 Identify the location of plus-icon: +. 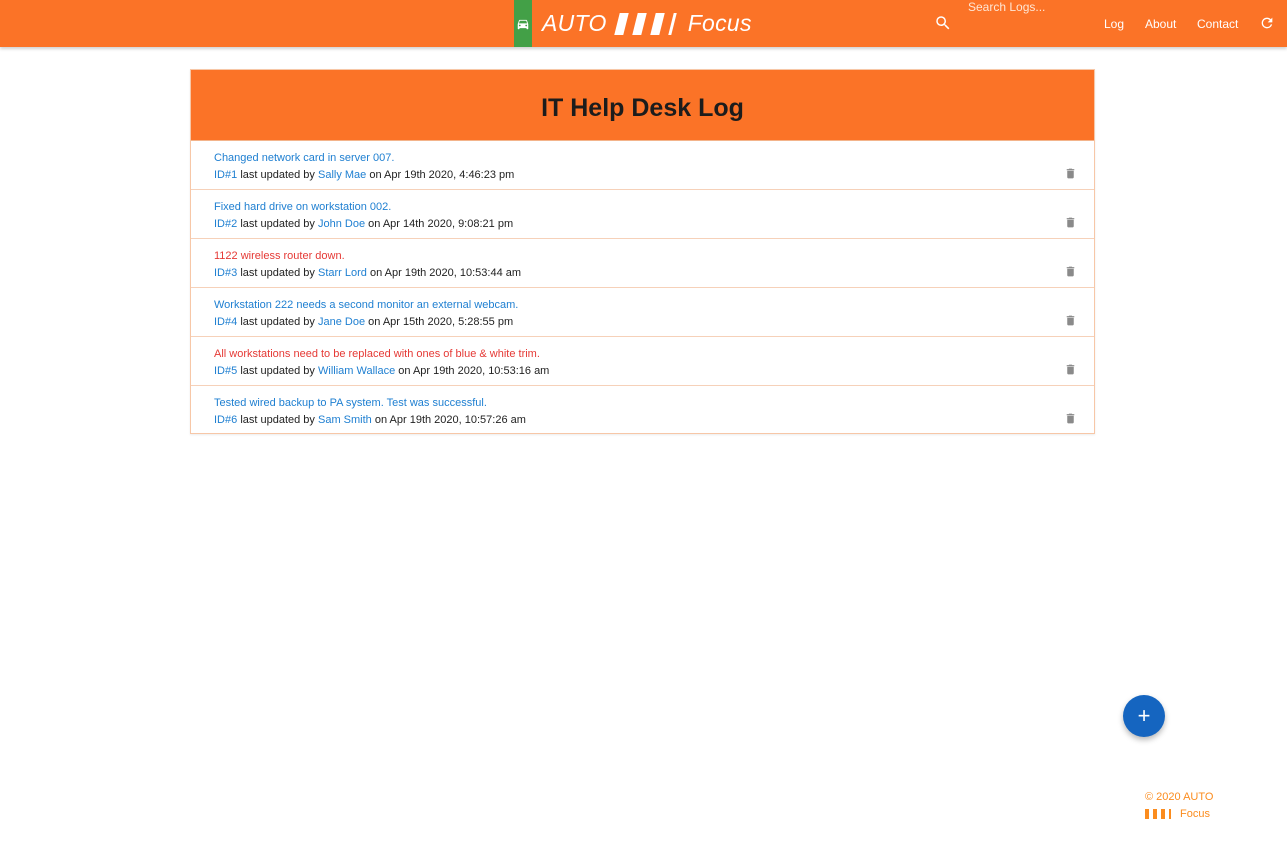
(1144, 715).